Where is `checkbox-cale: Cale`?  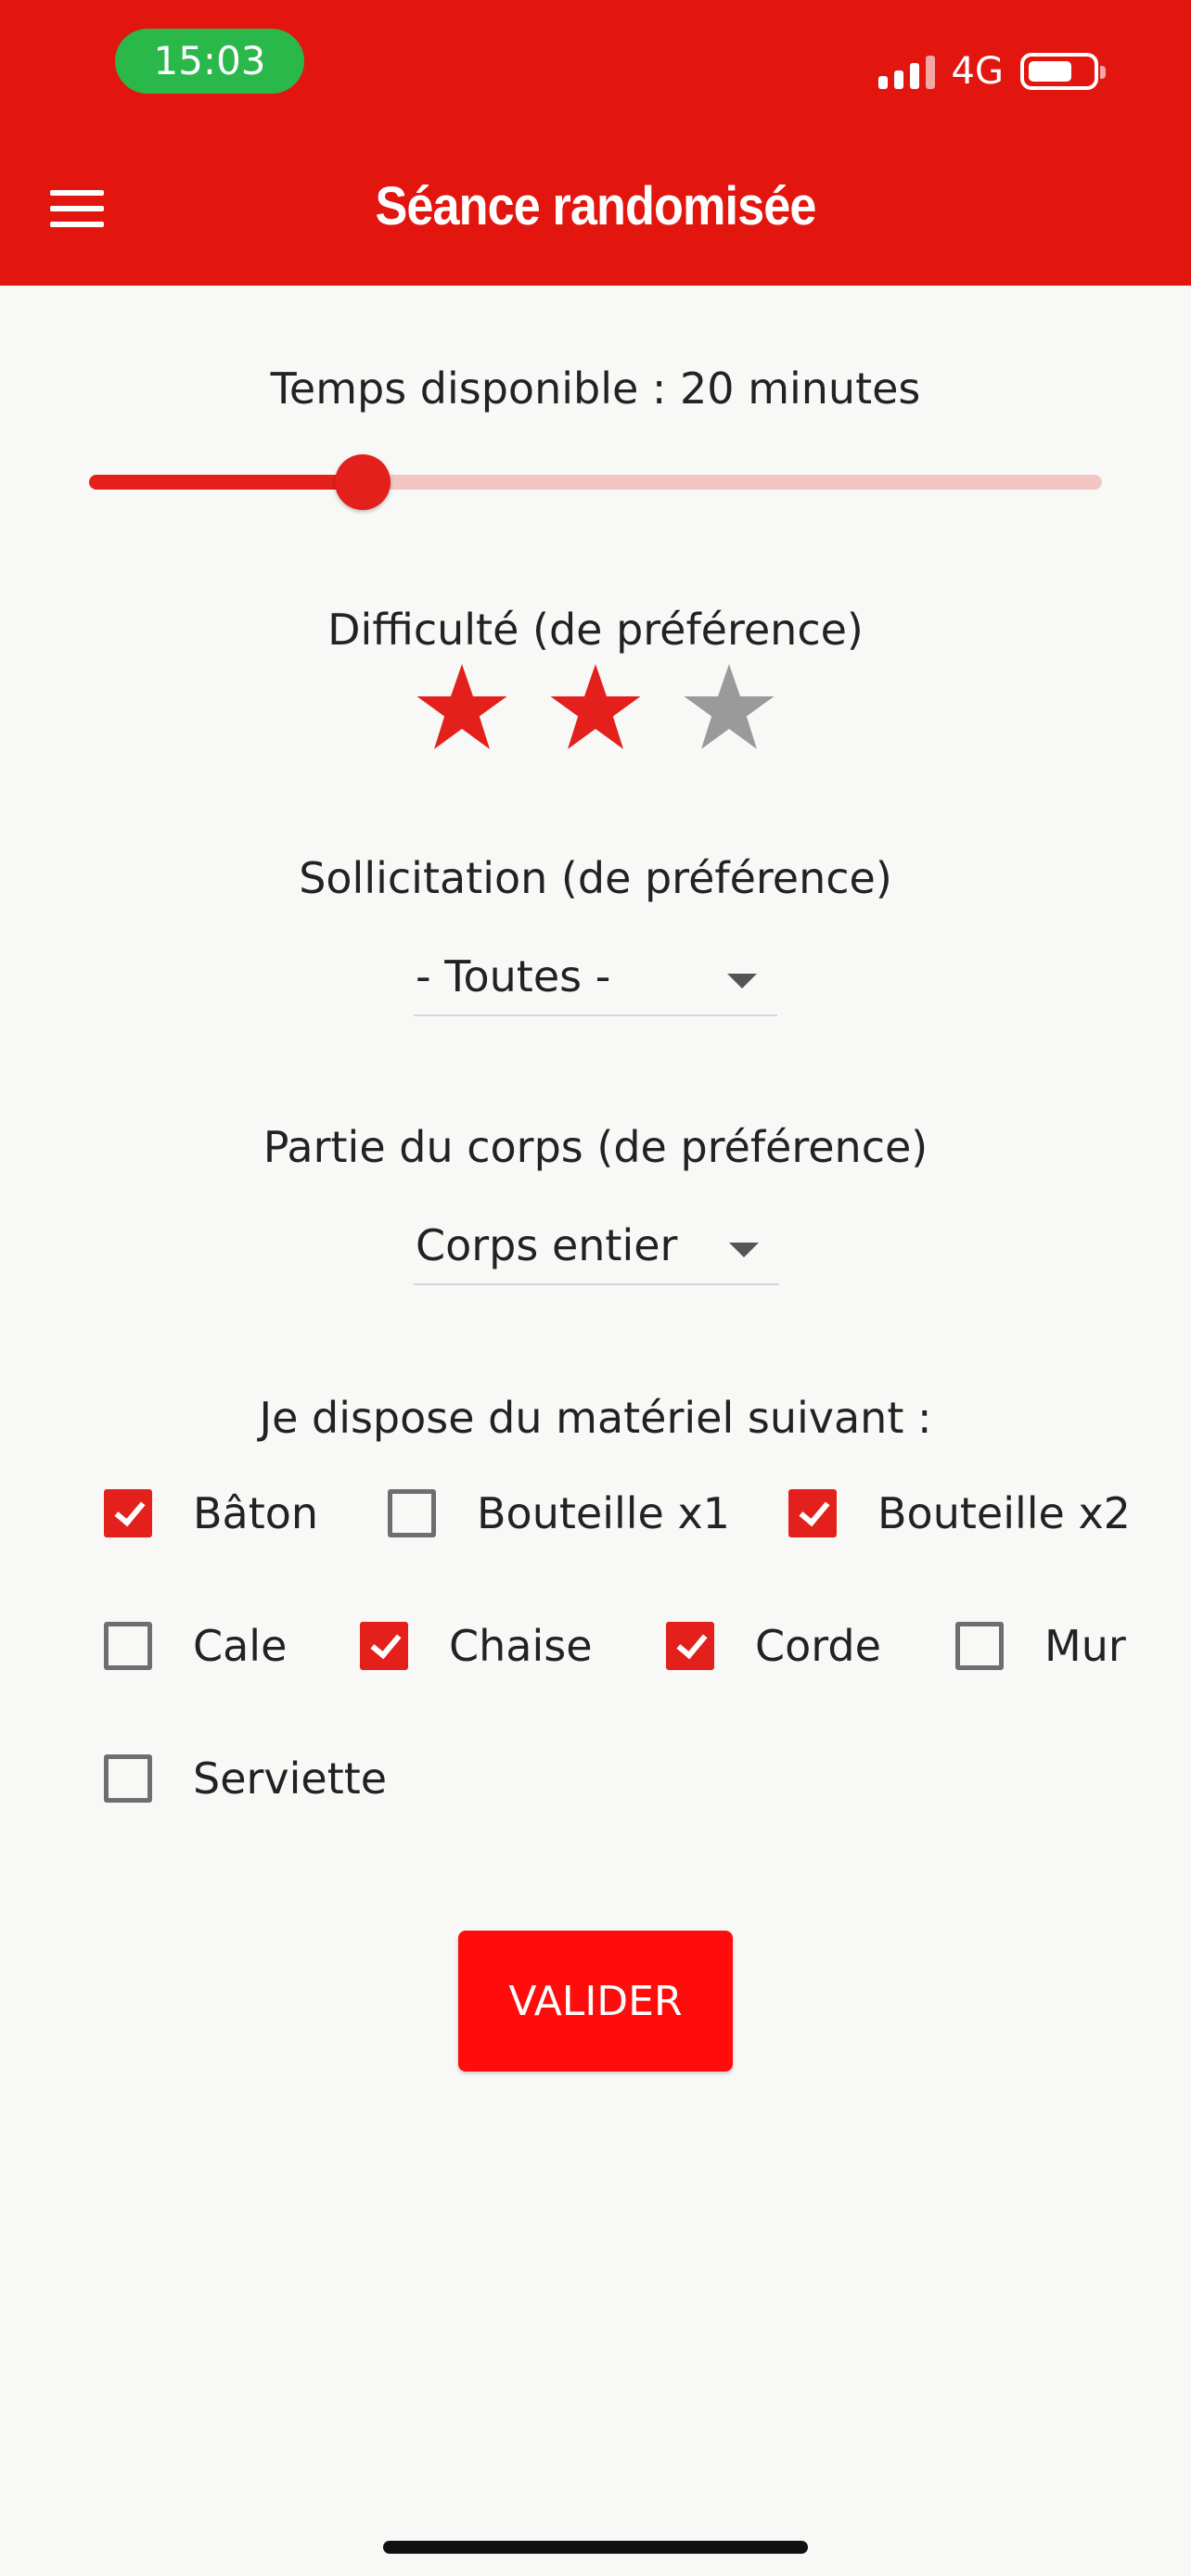 checkbox-cale: Cale is located at coordinates (196, 1646).